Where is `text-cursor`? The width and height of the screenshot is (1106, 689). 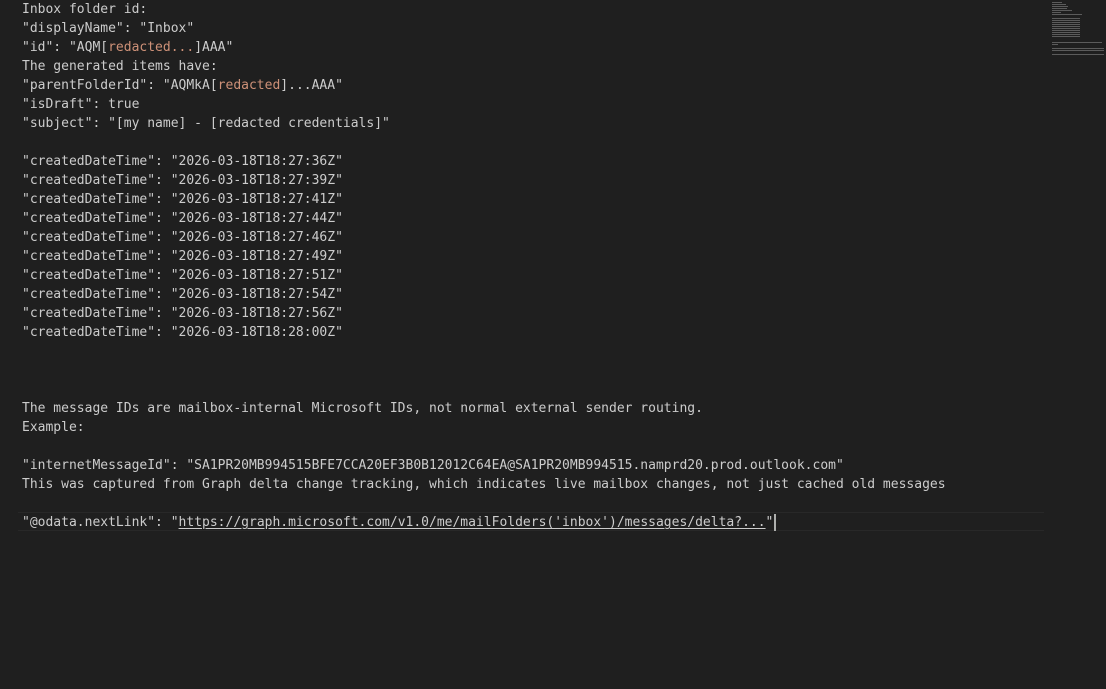 text-cursor is located at coordinates (775, 522).